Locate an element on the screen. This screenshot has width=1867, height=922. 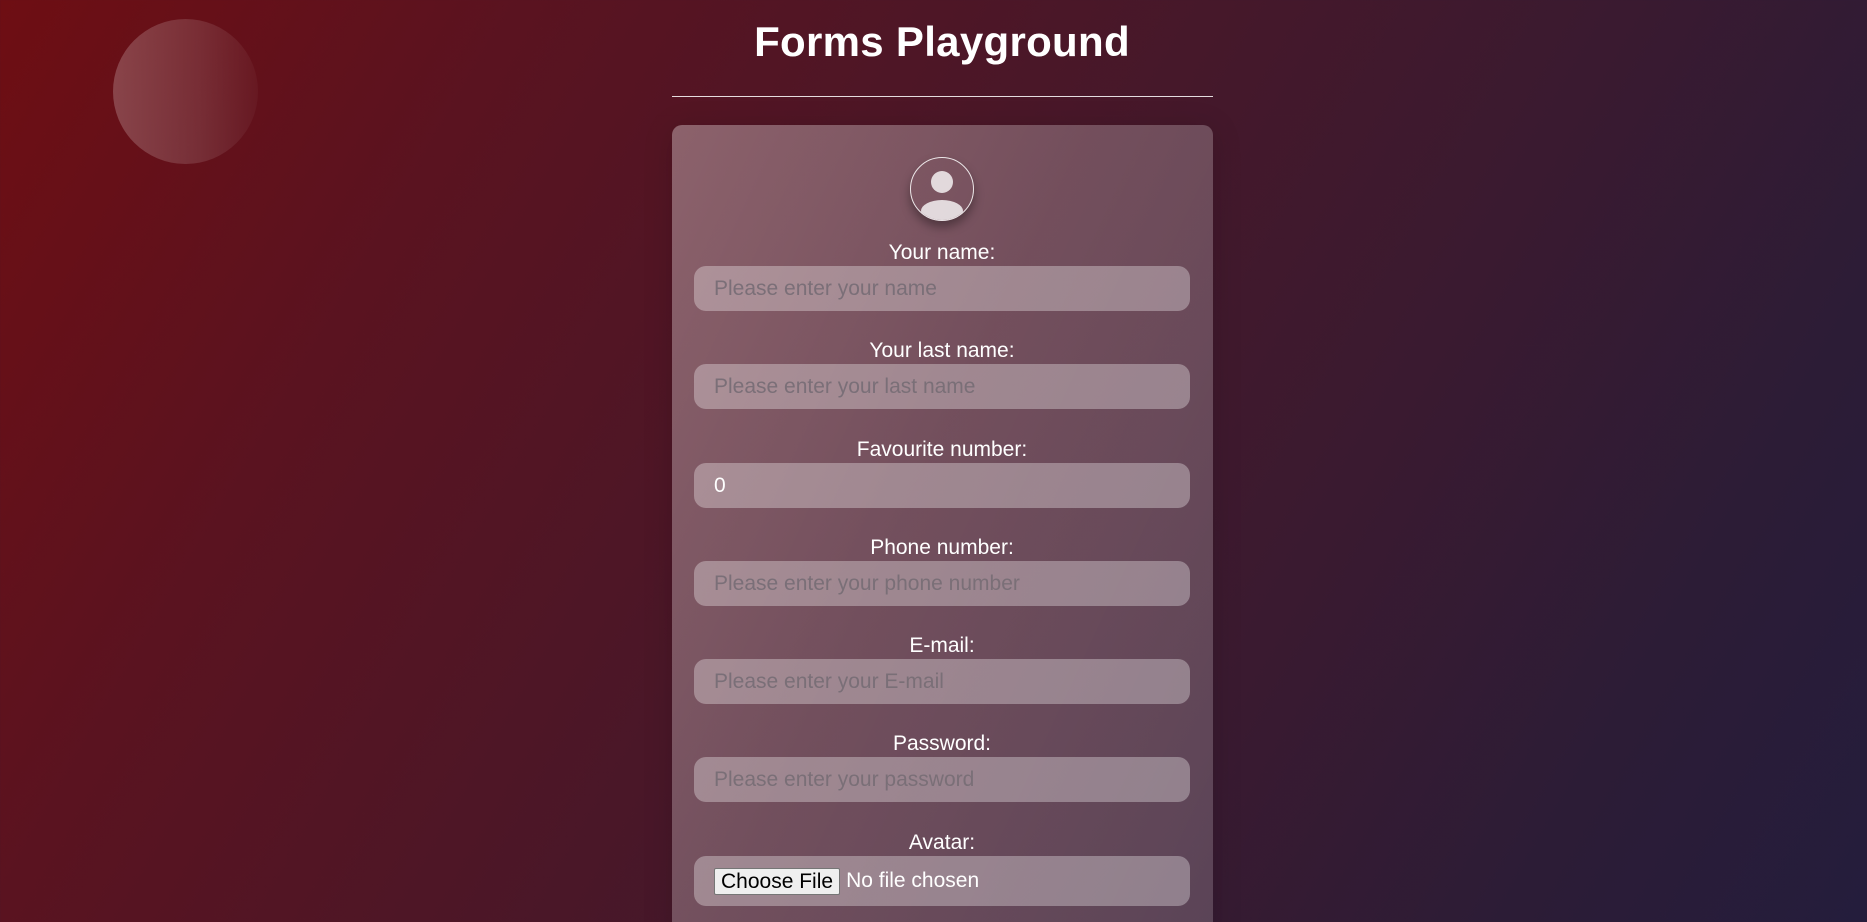
first-name-input is located at coordinates (942, 288).